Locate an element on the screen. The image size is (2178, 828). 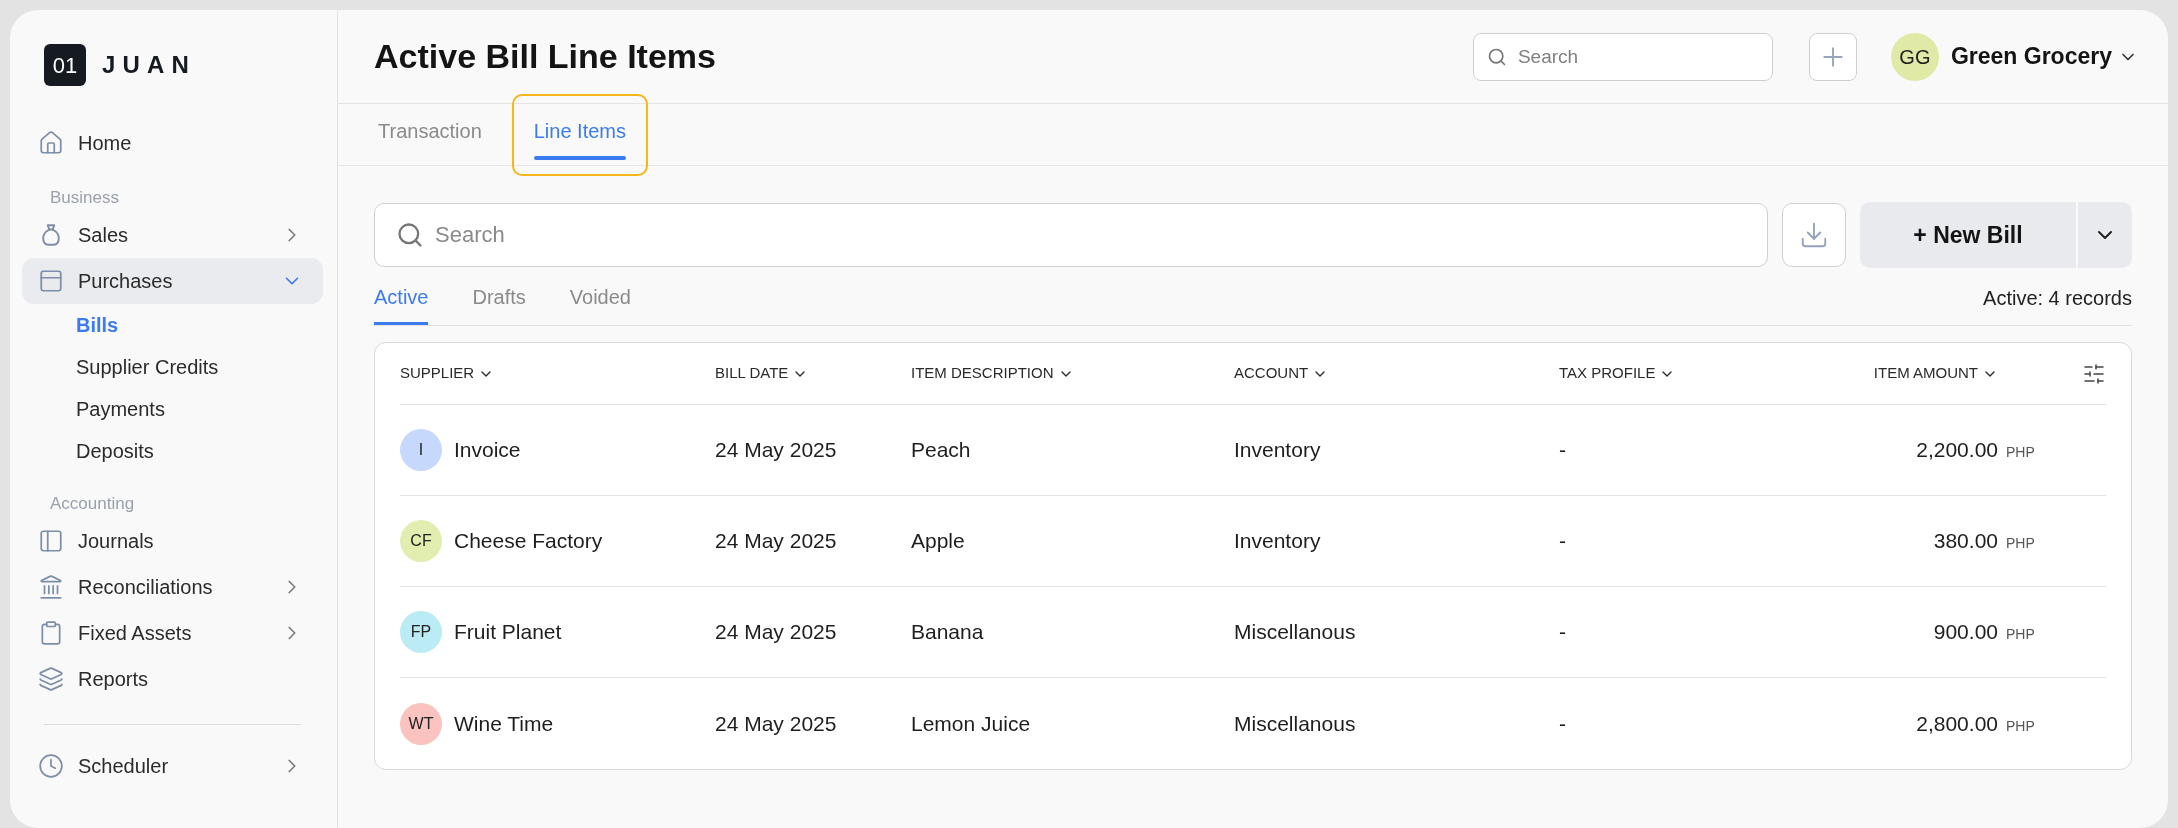
nav-item: Sales is located at coordinates (172, 235).